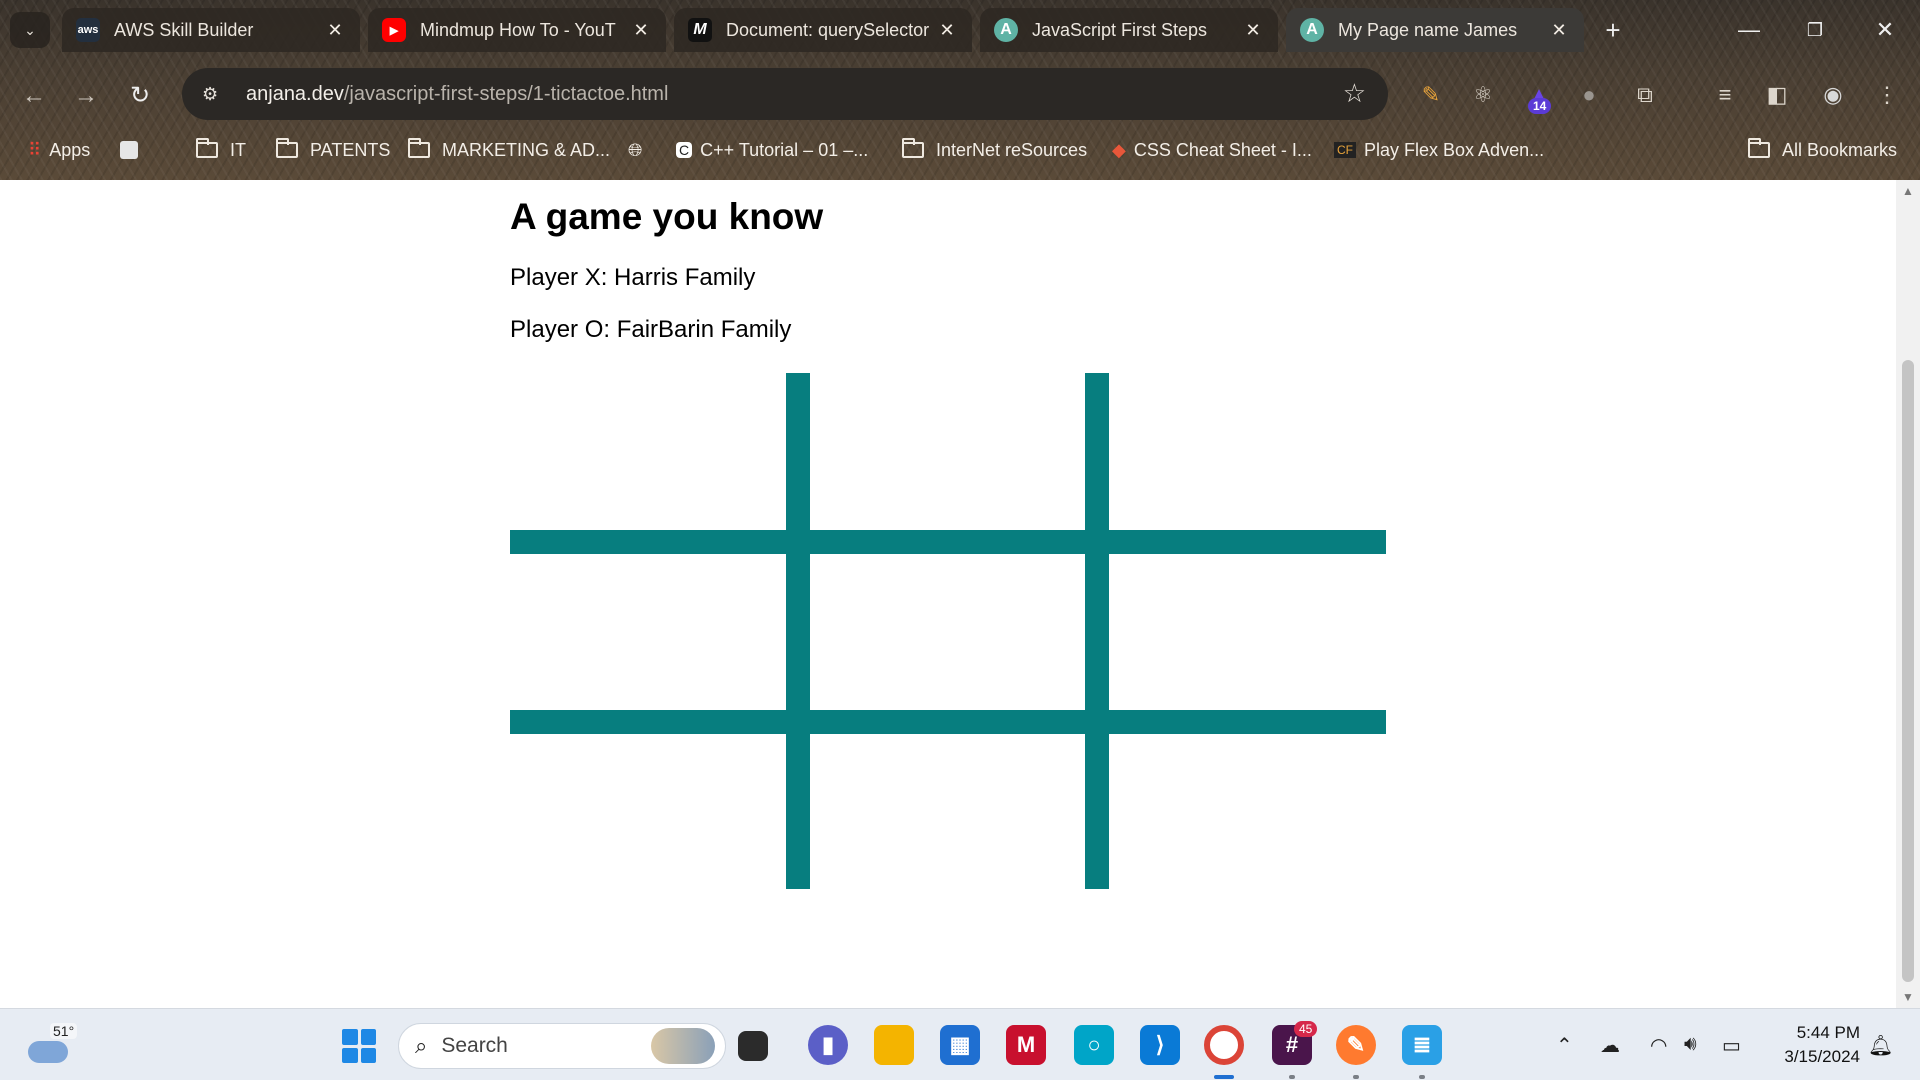 This screenshot has width=1920, height=1080. Describe the element at coordinates (1431, 95) in the screenshot. I see `colorzilla-icon: ✎` at that location.